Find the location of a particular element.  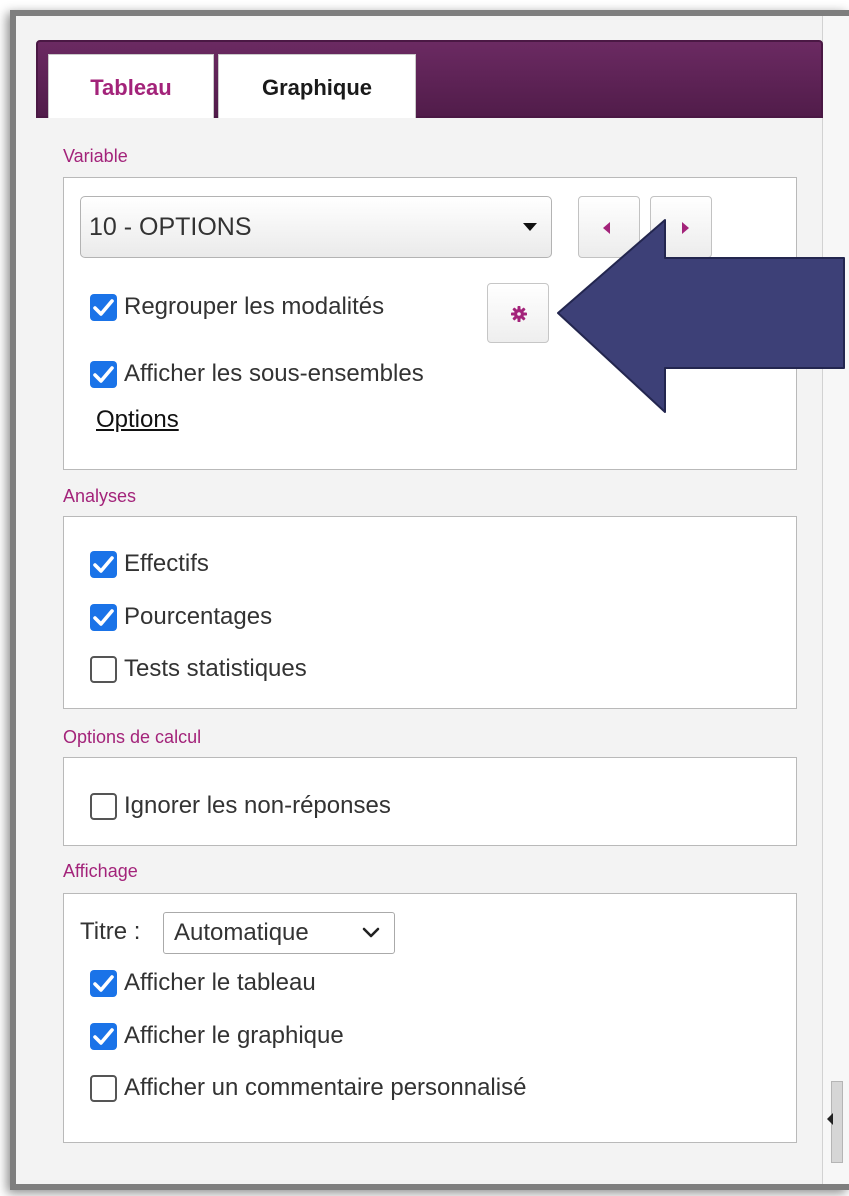

ignore-non-responses-checkbox: Ignorer les non-réponses is located at coordinates (240, 806).